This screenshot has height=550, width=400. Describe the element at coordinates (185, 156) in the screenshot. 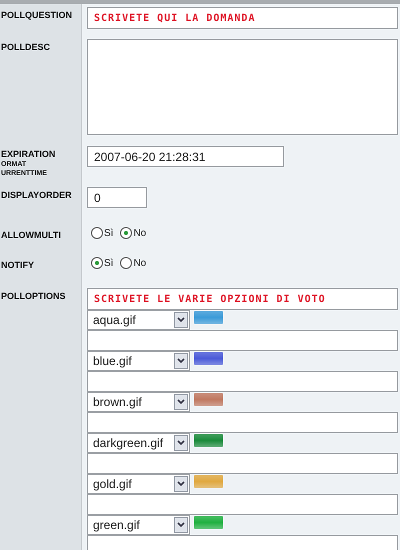

I see `date-field: 2007-06-20 21:28:31` at that location.